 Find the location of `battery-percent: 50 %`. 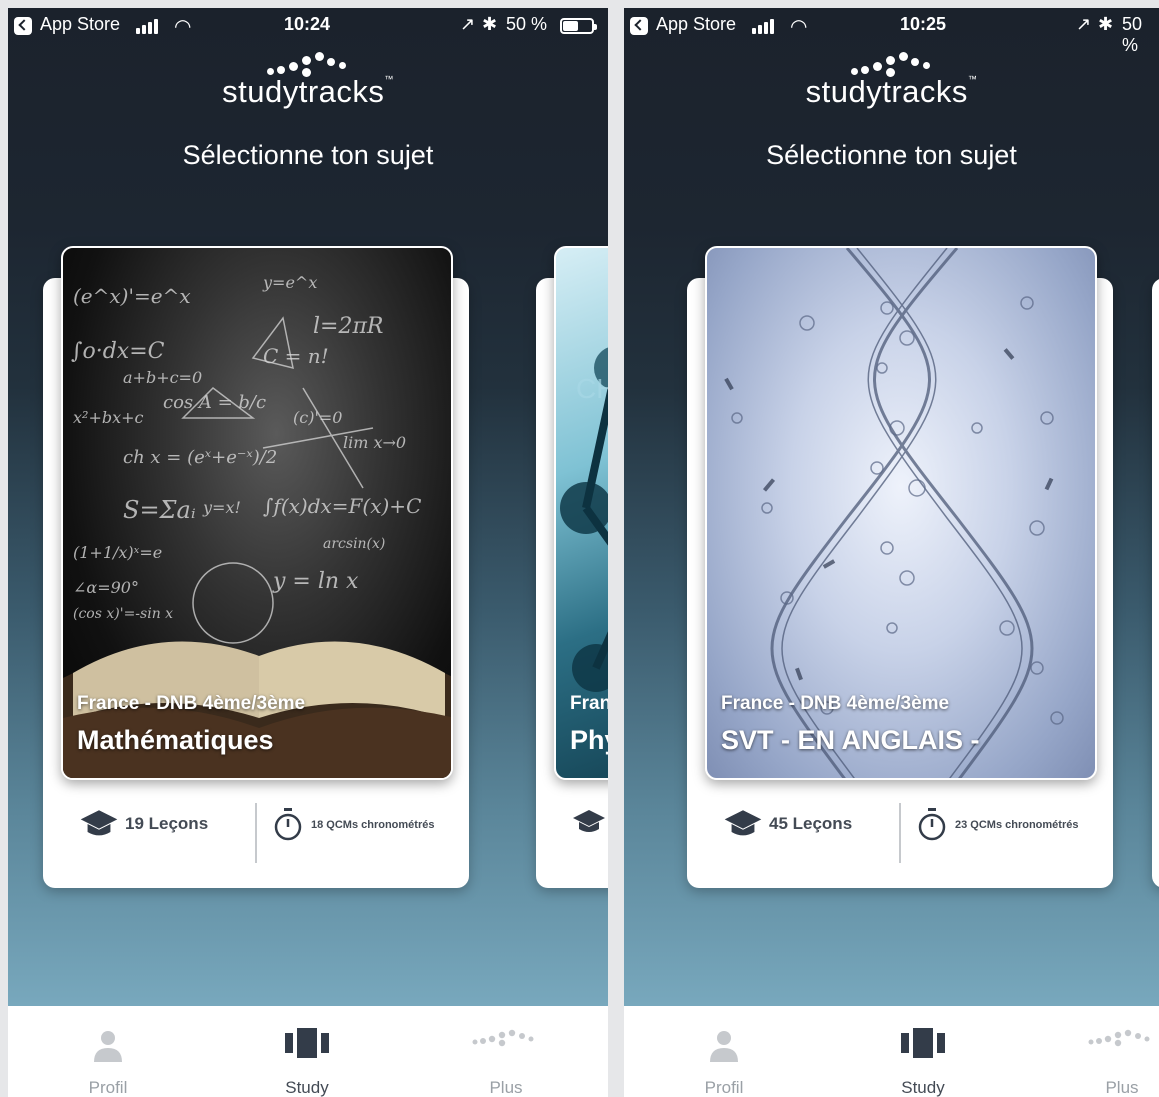

battery-percent: 50 % is located at coordinates (527, 24).